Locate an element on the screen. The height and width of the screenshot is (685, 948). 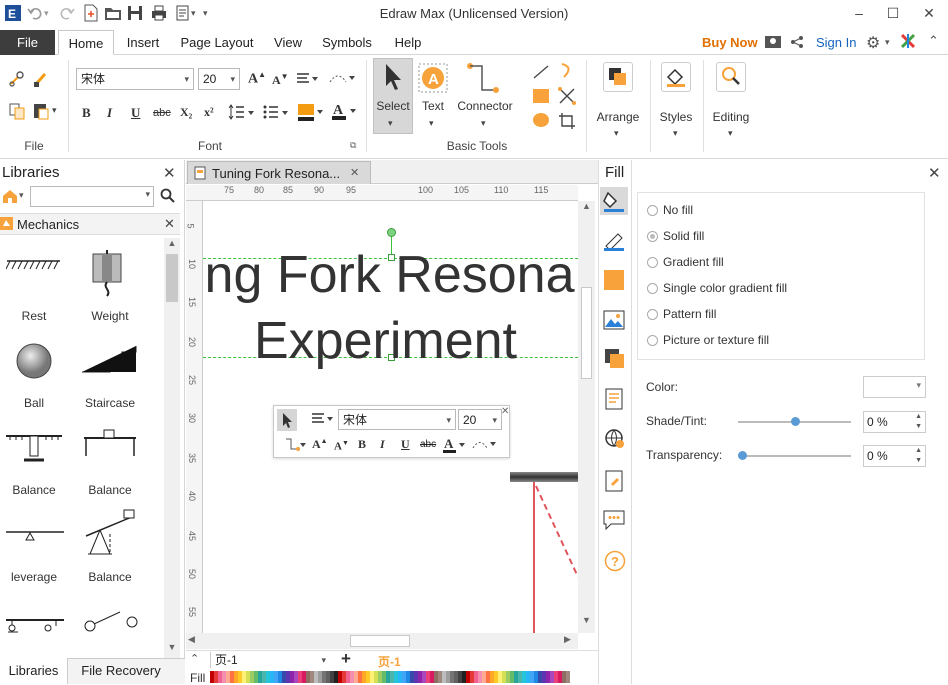
radio-gradient-fill is located at coordinates (652, 262).